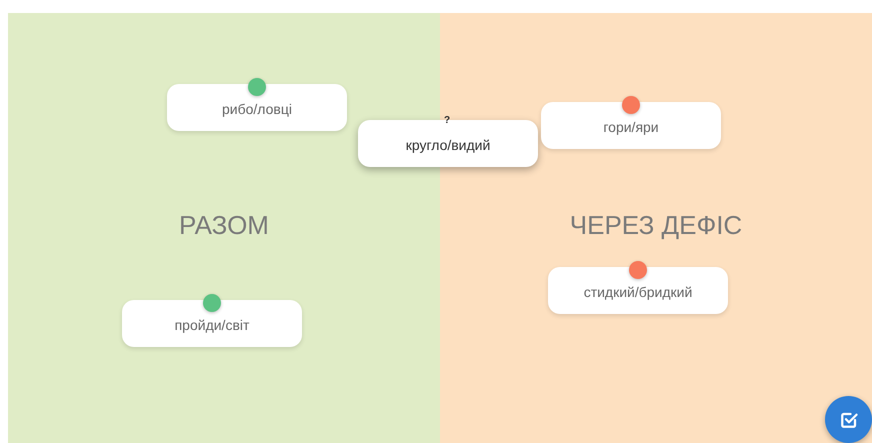 The width and height of the screenshot is (872, 443). I want to click on word-card: стидкий/бридкий, so click(638, 290).